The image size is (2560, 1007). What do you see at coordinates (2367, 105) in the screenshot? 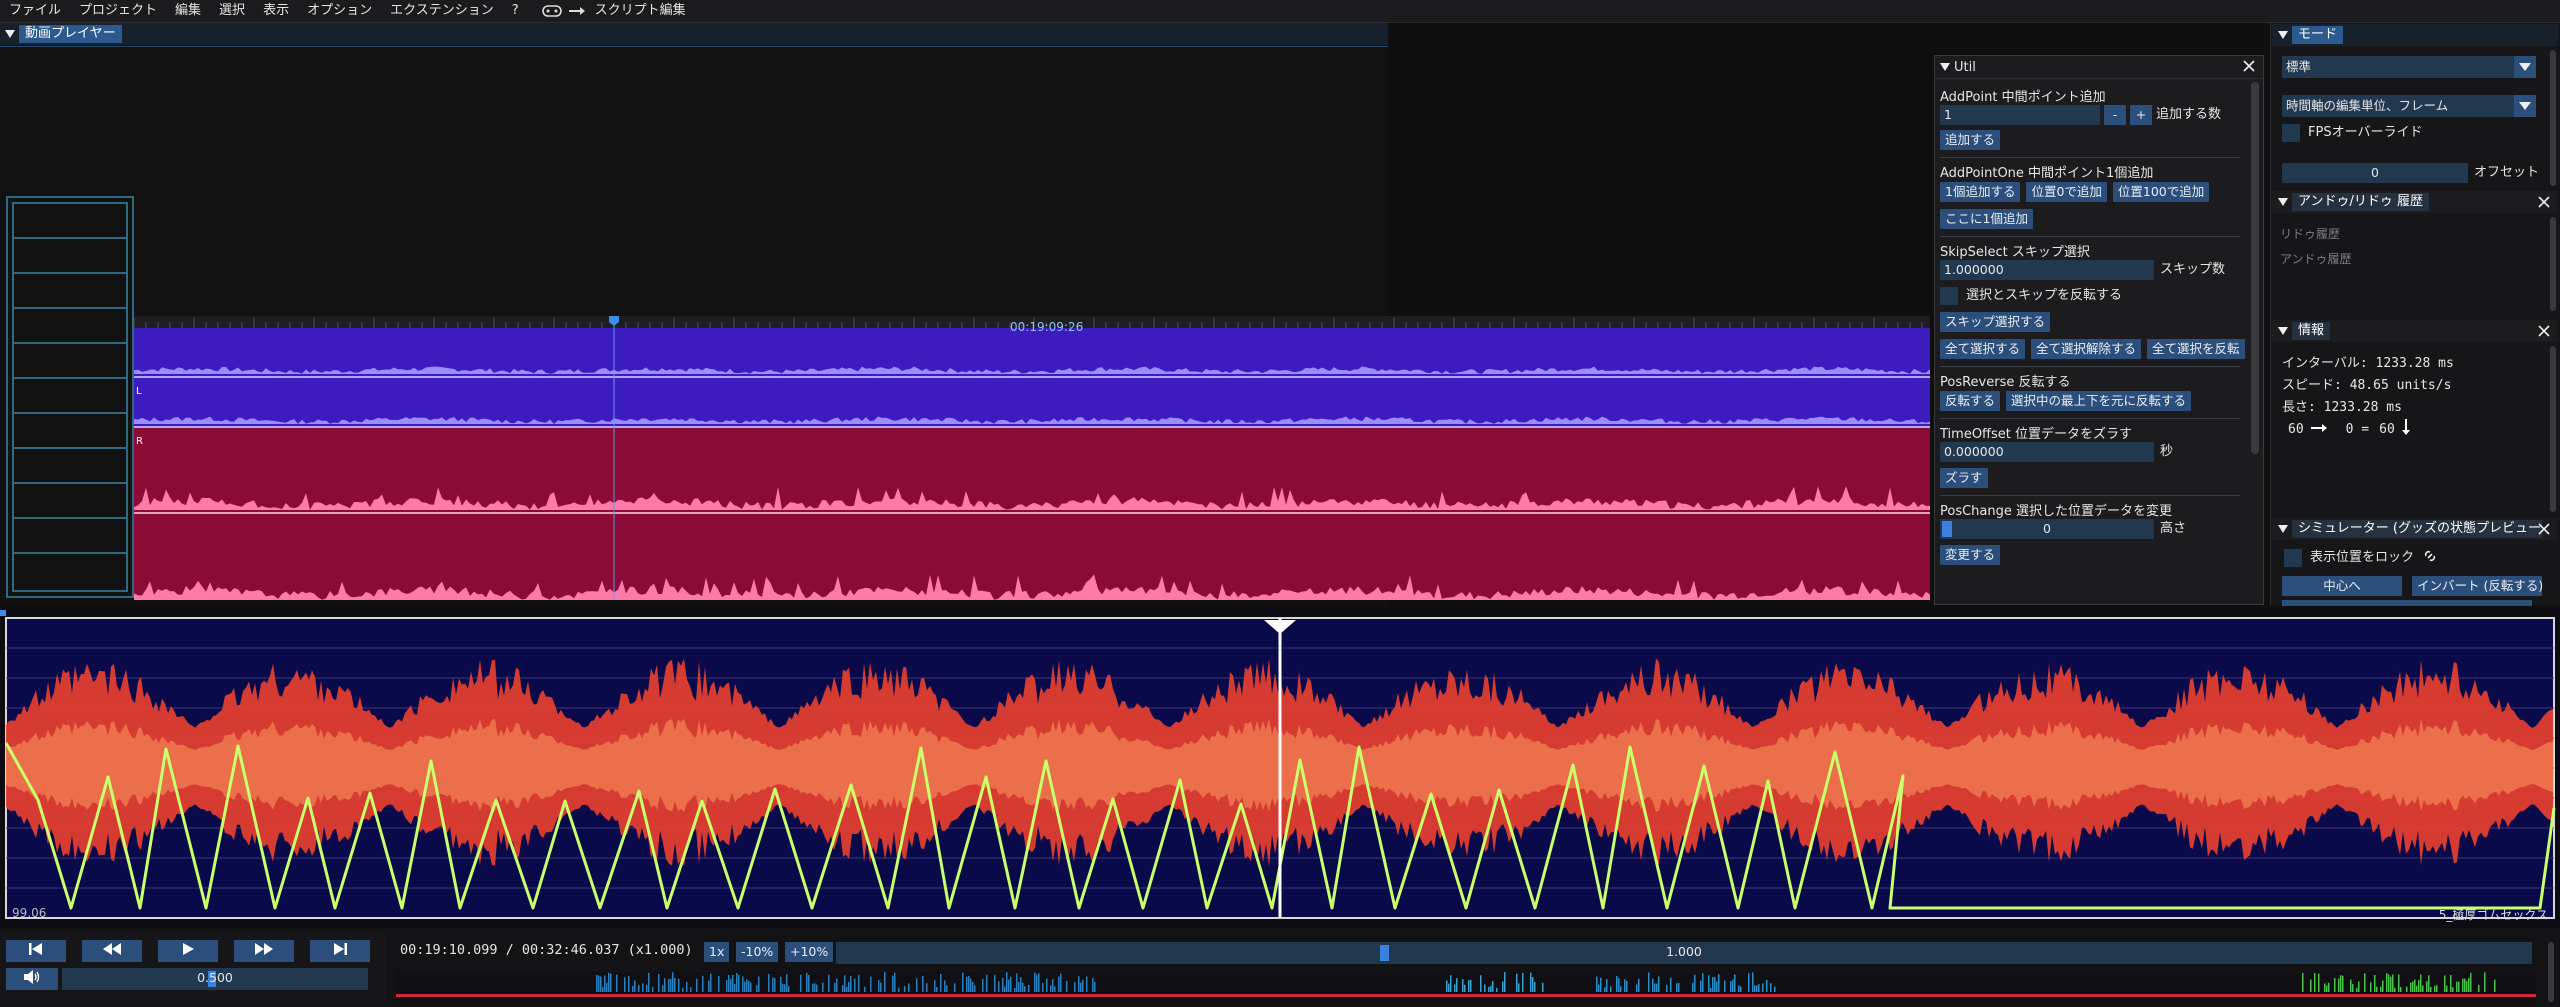
I see `edit-unit-value: 時間軸の編集単位、フレーム` at bounding box center [2367, 105].